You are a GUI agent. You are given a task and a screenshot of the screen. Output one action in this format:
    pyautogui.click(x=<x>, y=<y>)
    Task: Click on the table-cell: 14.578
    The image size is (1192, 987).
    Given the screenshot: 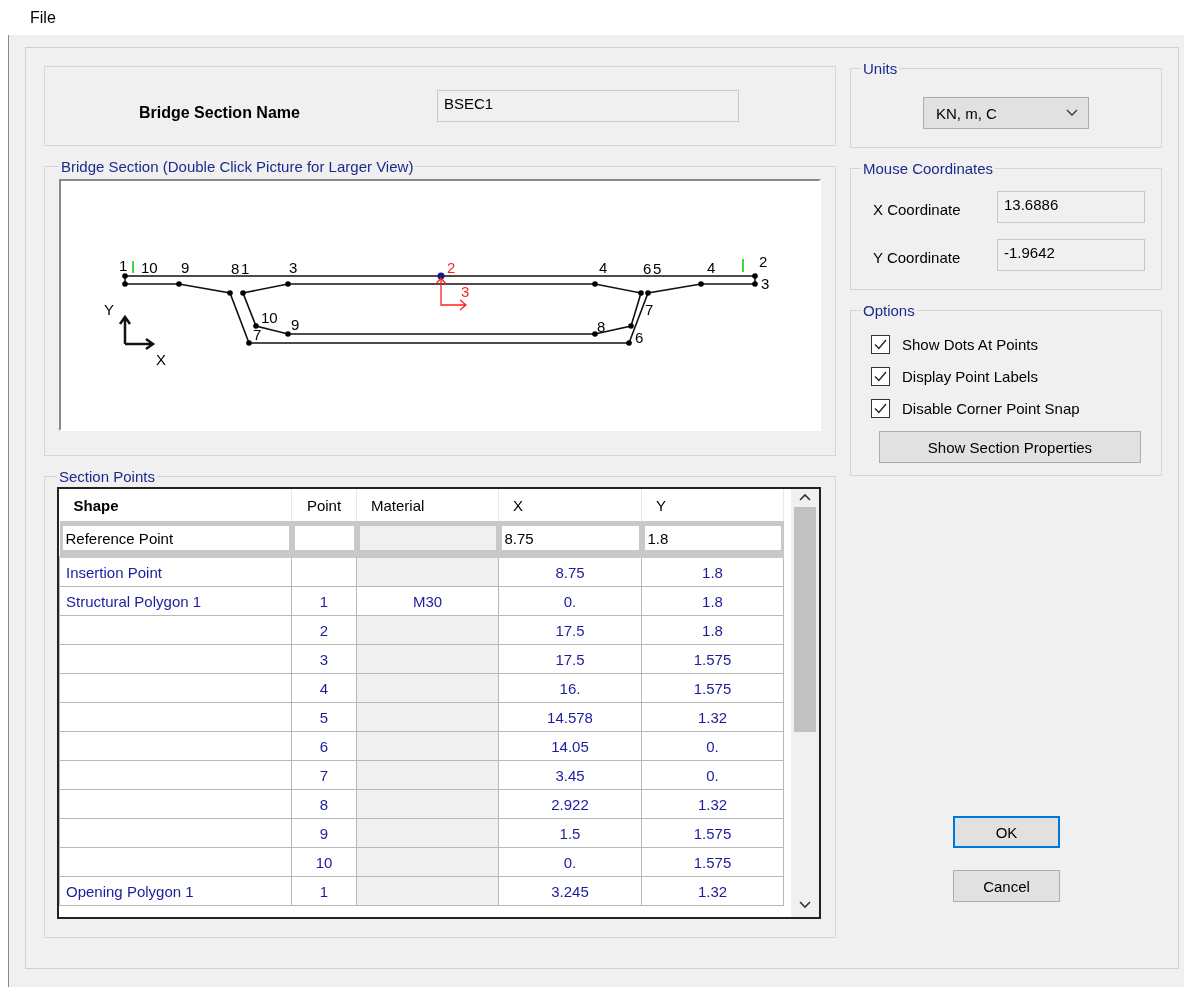 What is the action you would take?
    pyautogui.click(x=570, y=717)
    